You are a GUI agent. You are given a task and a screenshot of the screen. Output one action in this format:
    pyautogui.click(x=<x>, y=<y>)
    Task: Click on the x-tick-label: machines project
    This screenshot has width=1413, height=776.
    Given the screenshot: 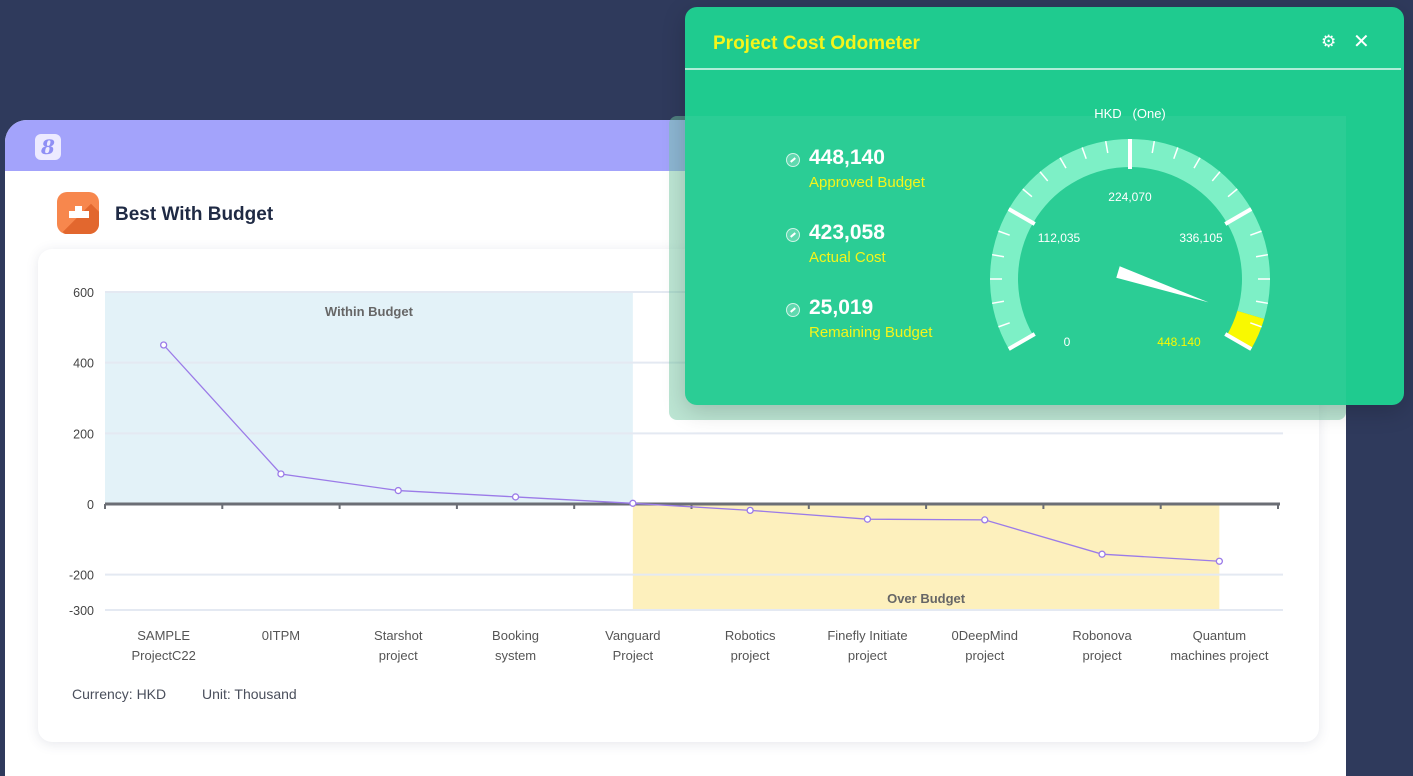 What is the action you would take?
    pyautogui.click(x=1219, y=655)
    